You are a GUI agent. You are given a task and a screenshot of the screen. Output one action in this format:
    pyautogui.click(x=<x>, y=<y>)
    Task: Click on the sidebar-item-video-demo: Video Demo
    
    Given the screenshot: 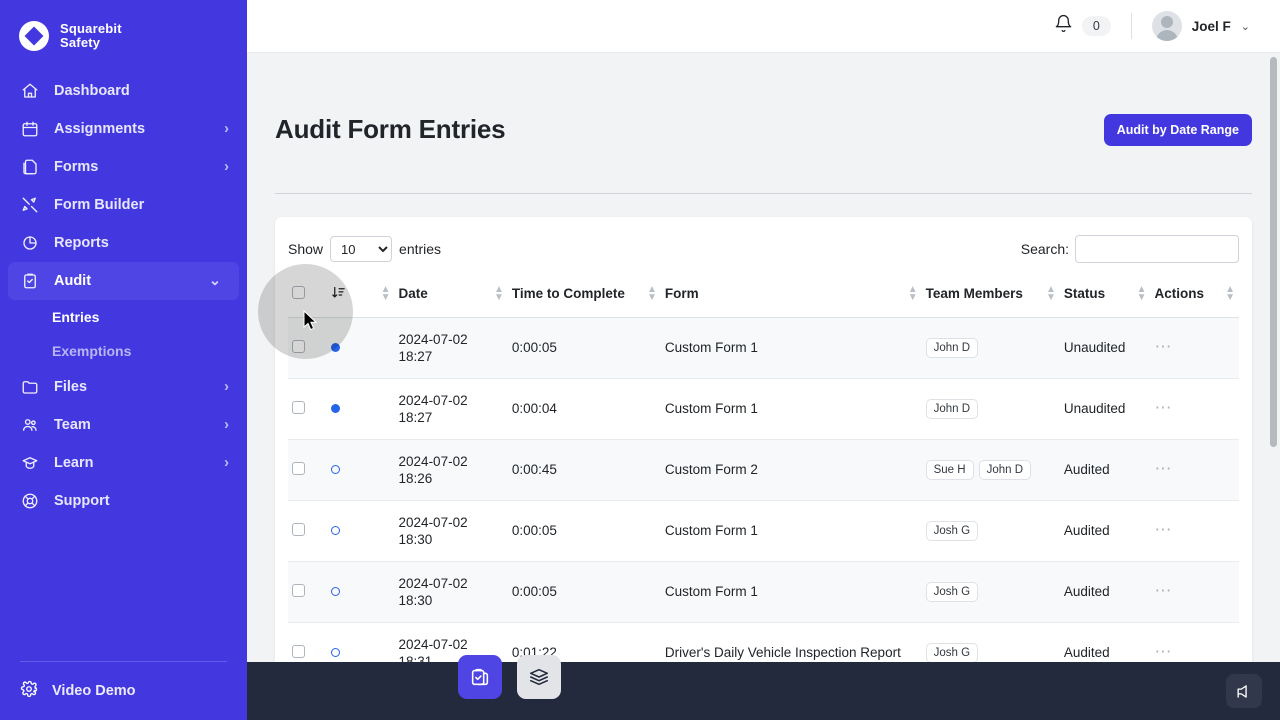 What is the action you would take?
    pyautogui.click(x=123, y=691)
    